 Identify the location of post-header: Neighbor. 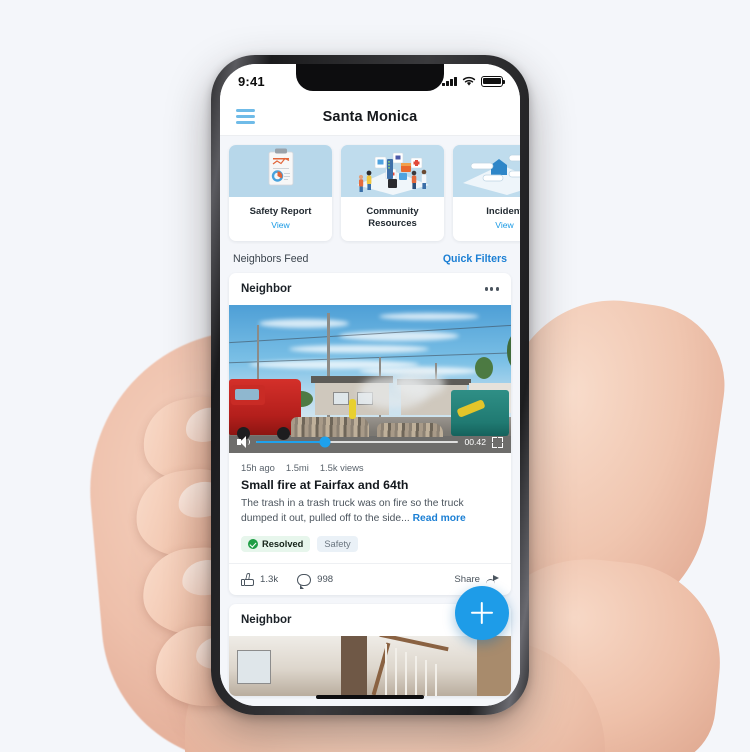
(370, 289).